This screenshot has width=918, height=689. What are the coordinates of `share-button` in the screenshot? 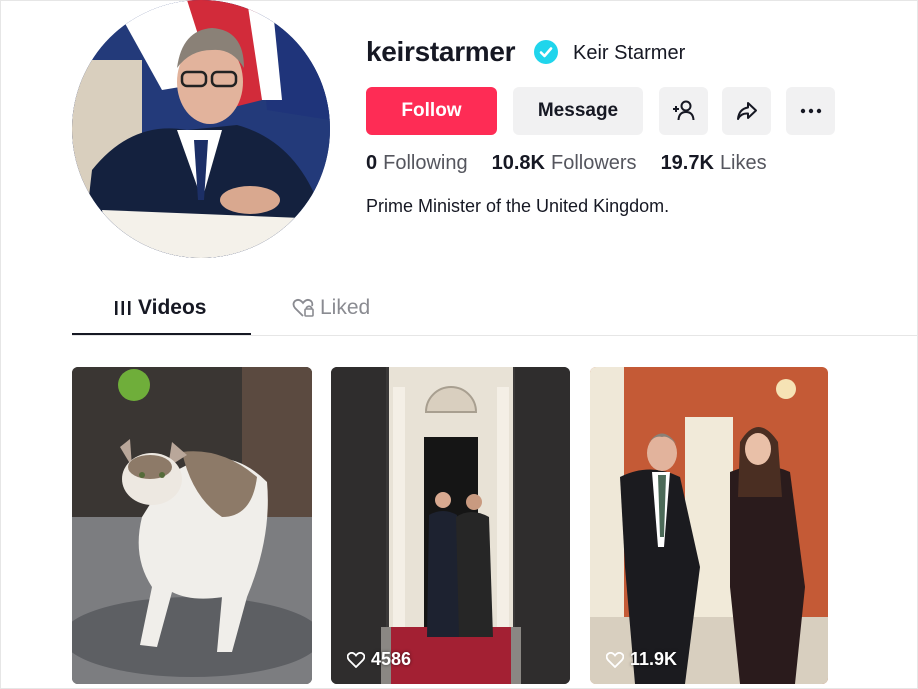 It's located at (746, 111).